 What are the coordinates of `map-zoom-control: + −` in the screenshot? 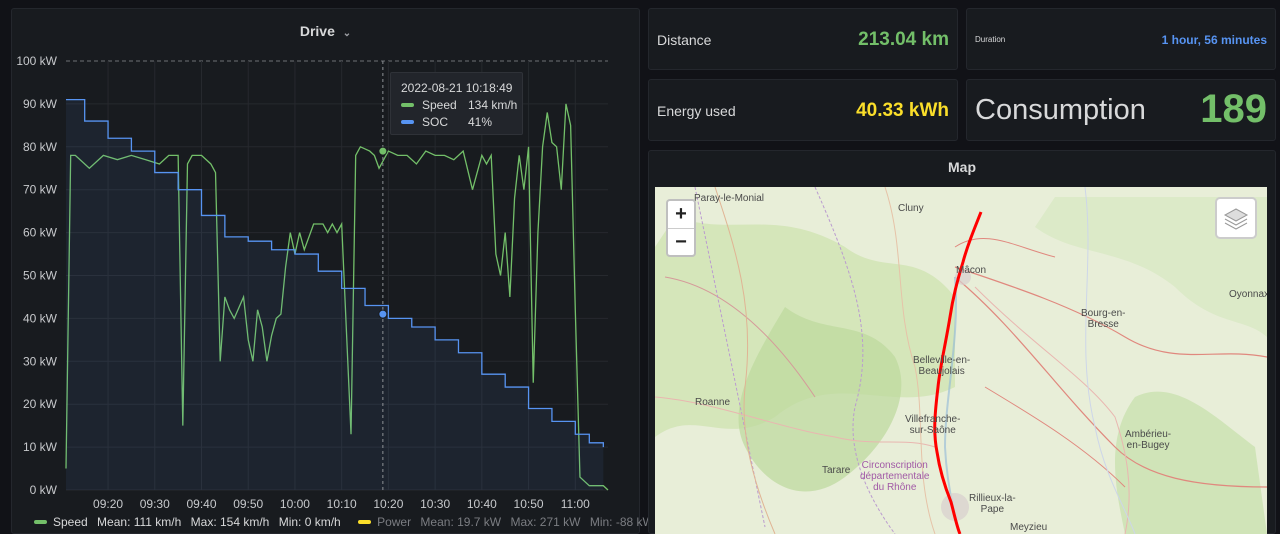 It's located at (681, 228).